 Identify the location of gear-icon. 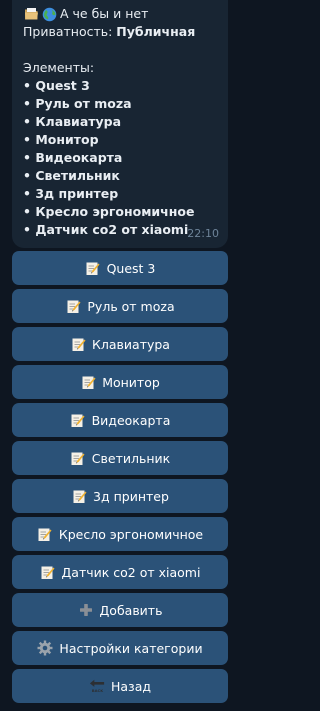
(45, 648).